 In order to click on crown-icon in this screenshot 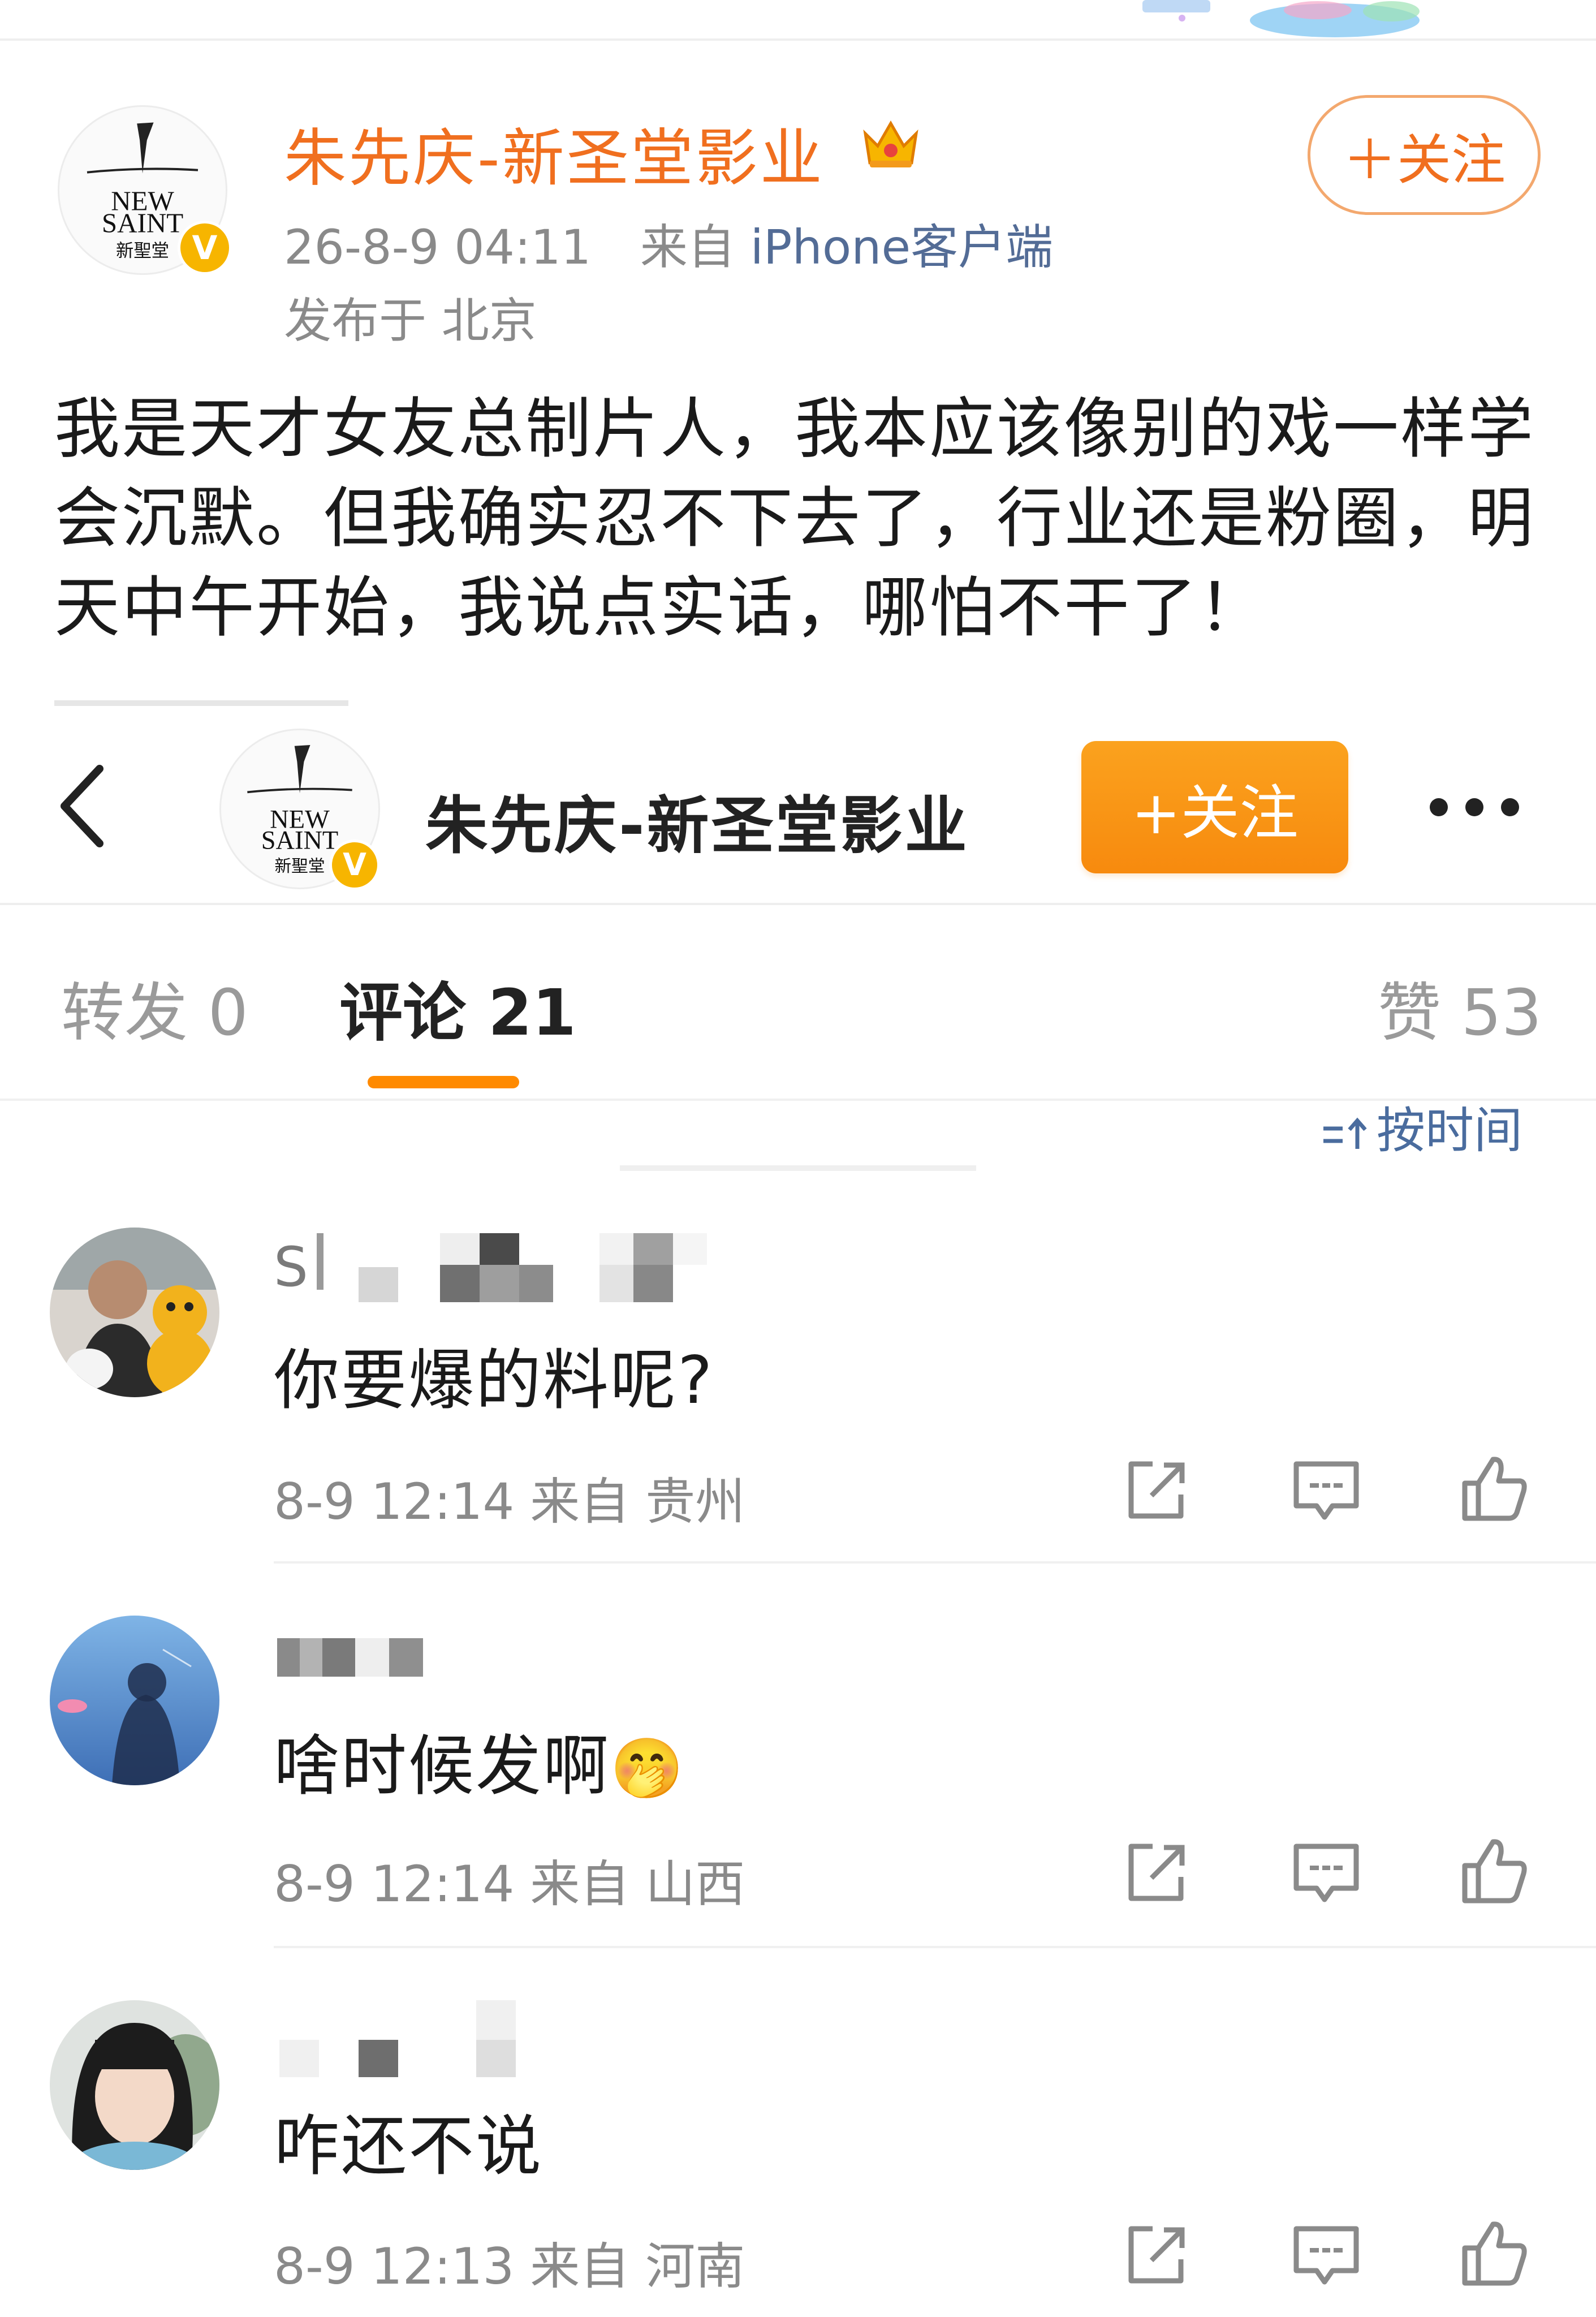, I will do `click(891, 143)`.